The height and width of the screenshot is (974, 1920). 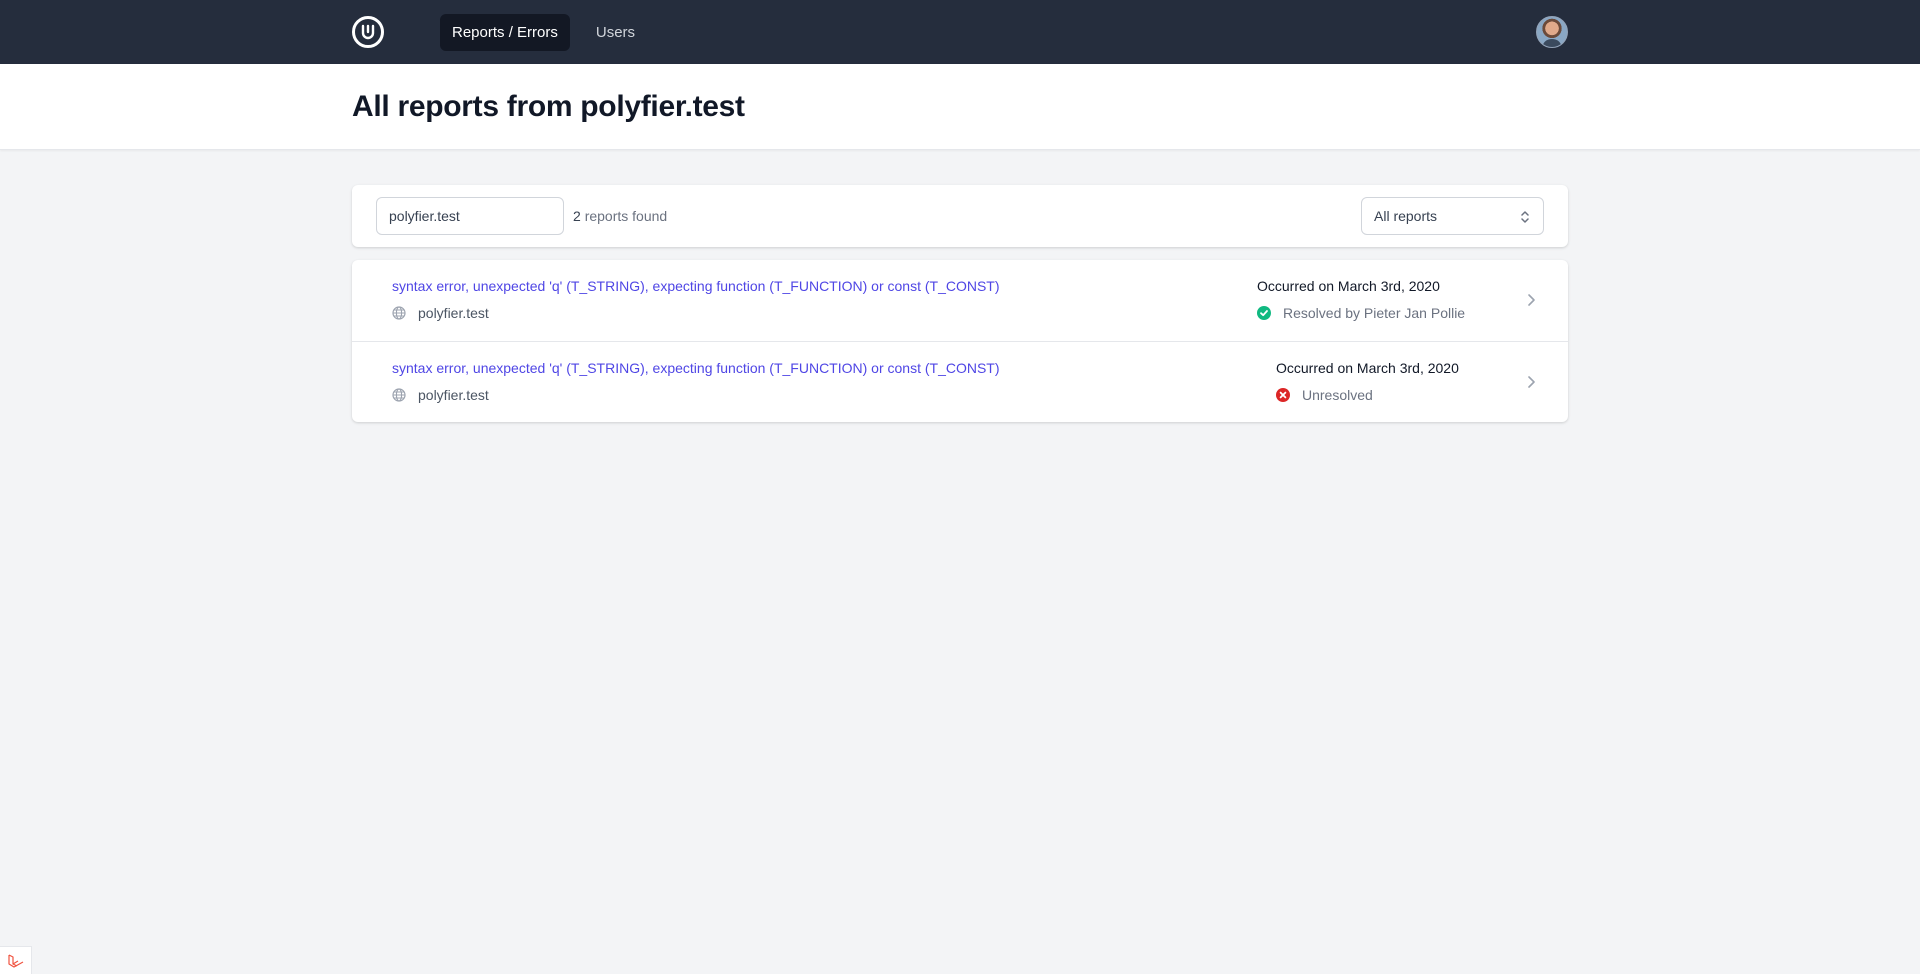 I want to click on page-title: All reports from polyfier.test, so click(x=548, y=106).